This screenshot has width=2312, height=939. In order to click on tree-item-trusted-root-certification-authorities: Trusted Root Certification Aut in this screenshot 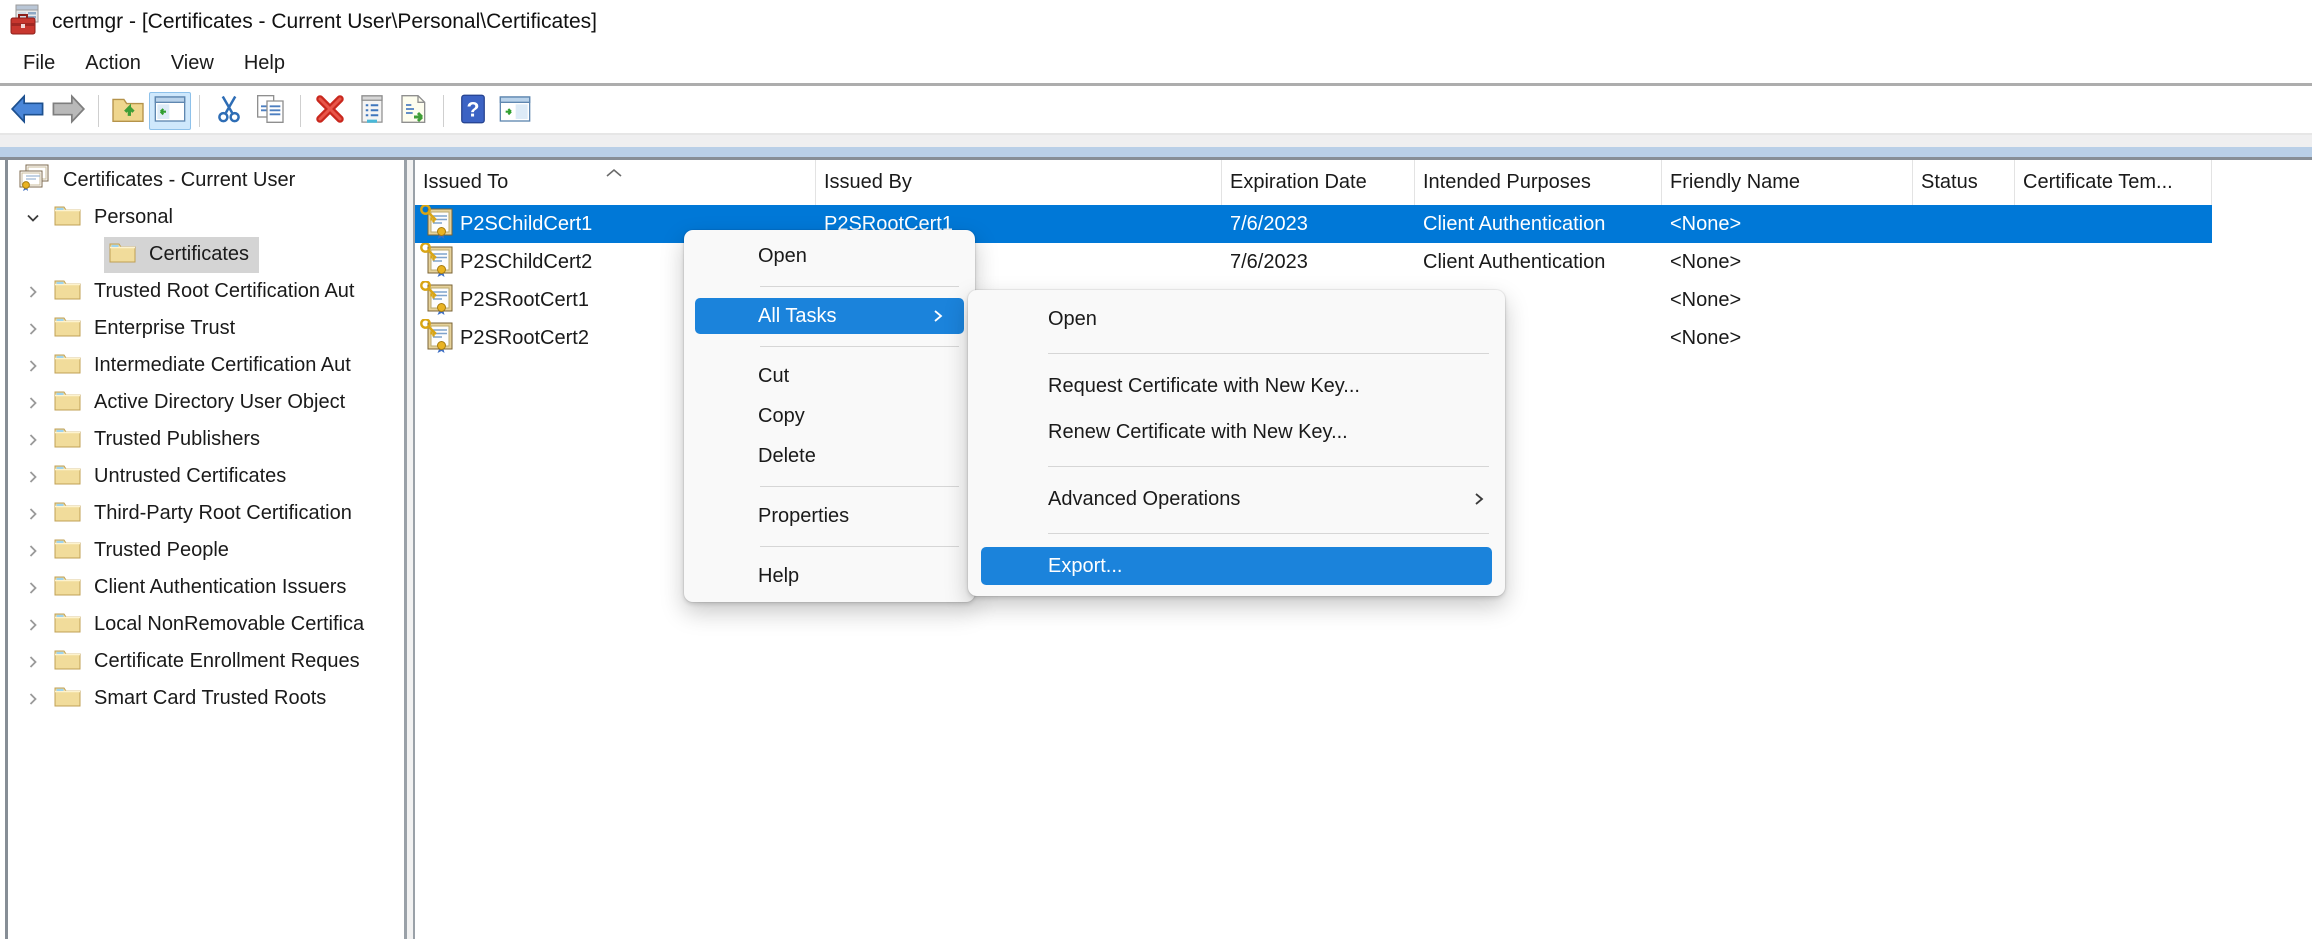, I will do `click(206, 291)`.